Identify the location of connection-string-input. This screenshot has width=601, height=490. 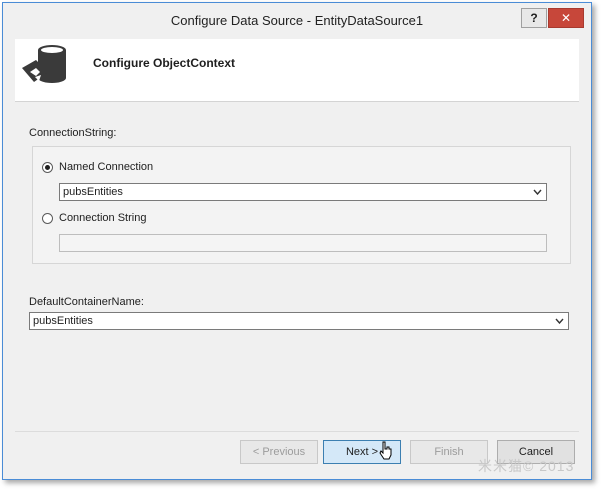
(303, 243).